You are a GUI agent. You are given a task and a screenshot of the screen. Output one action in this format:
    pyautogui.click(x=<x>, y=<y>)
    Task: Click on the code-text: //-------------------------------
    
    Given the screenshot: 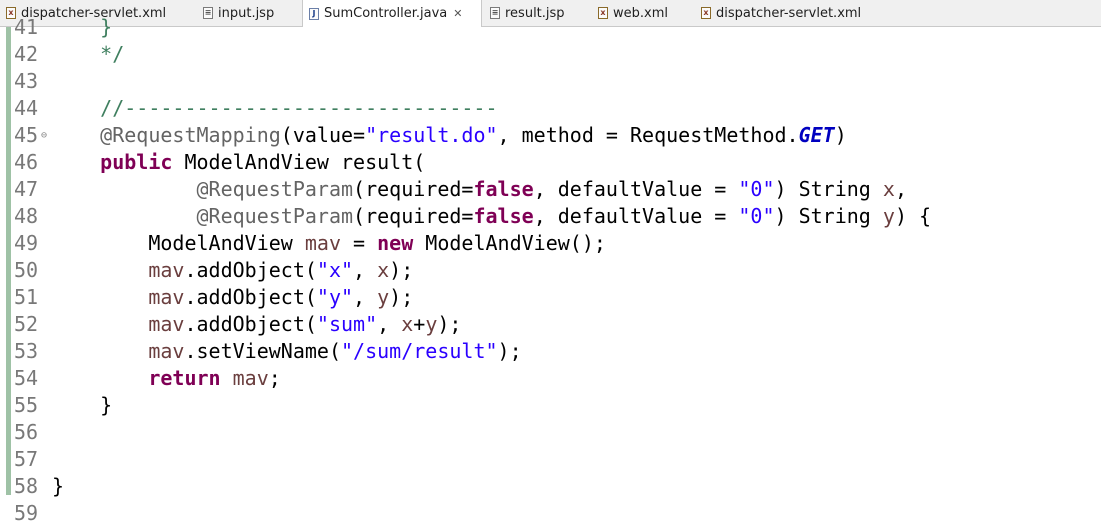 What is the action you would take?
    pyautogui.click(x=275, y=108)
    